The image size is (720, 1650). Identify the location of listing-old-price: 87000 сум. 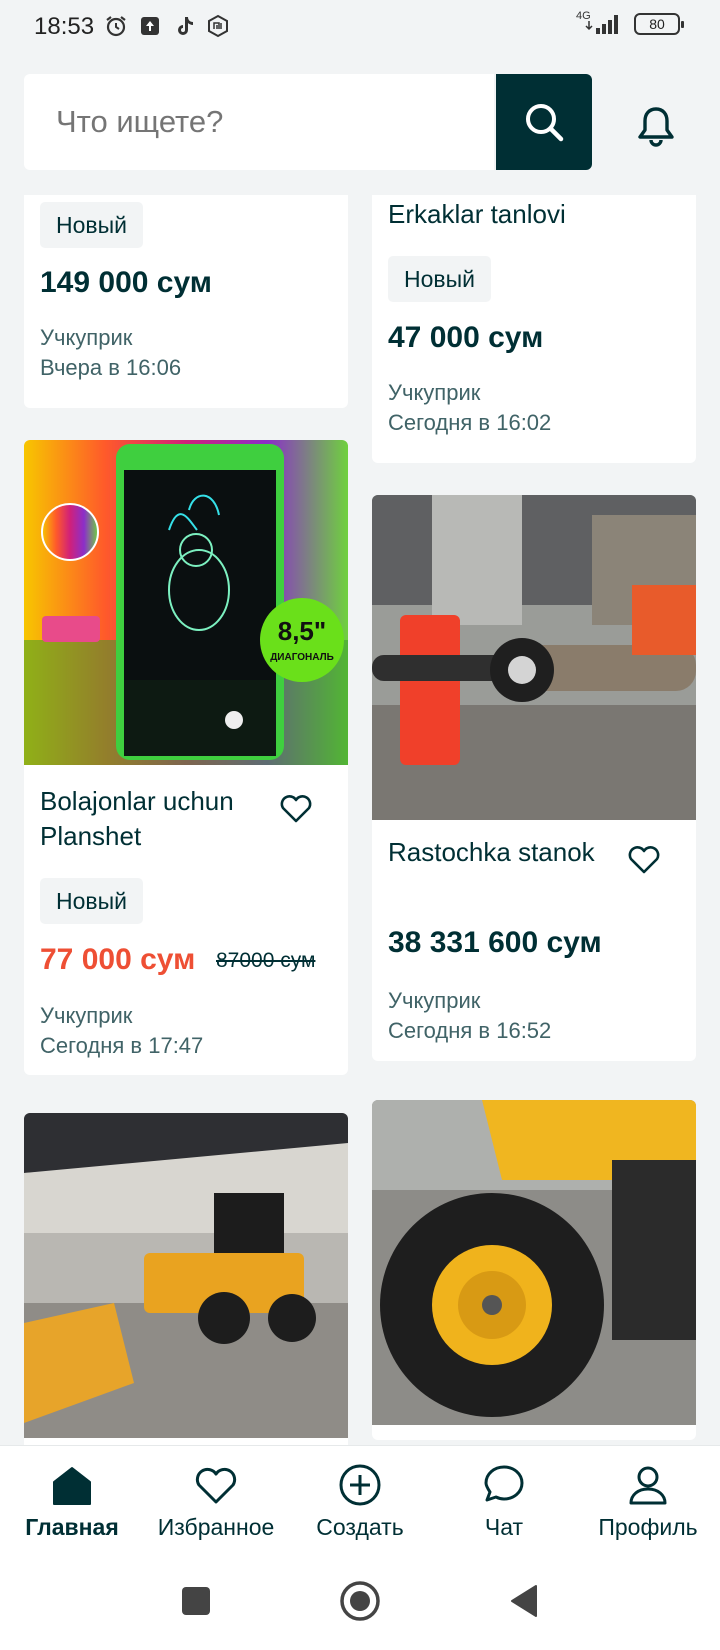
(266, 960).